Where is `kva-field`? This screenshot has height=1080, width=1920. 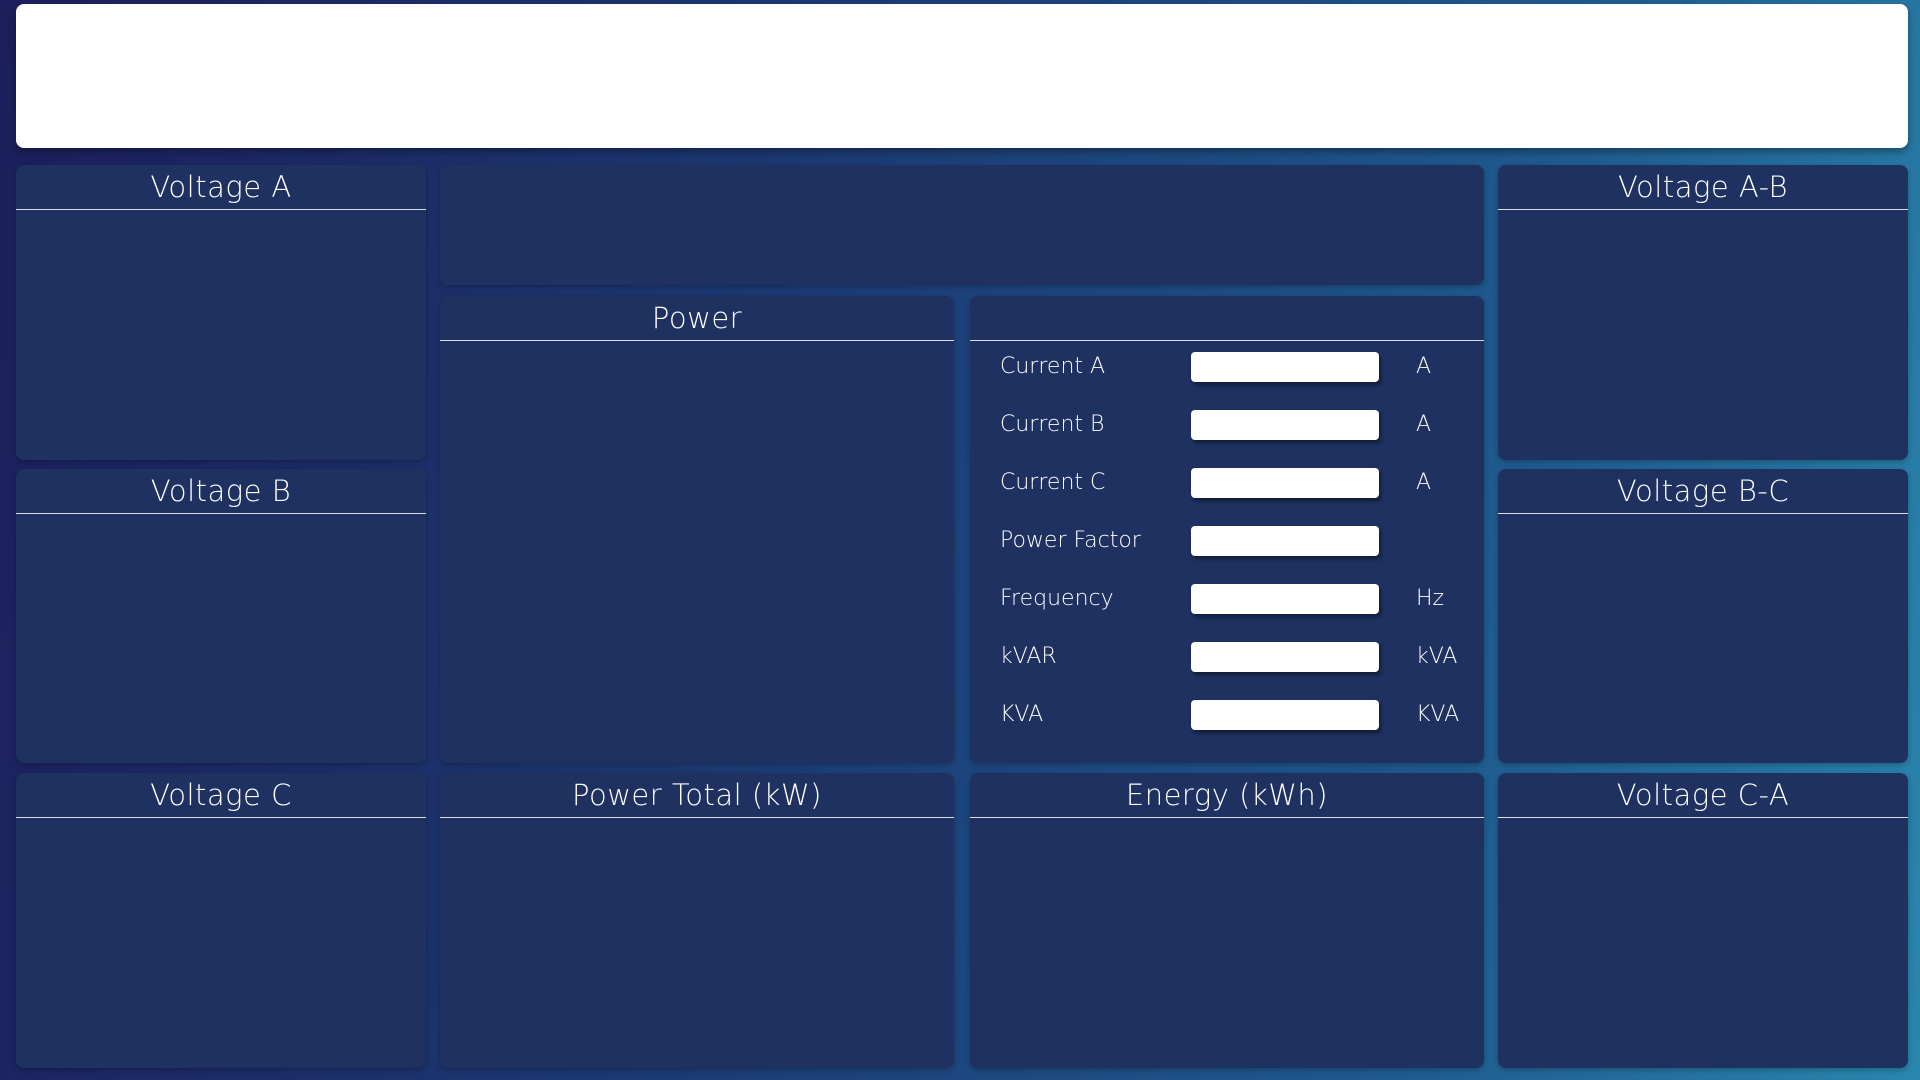 kva-field is located at coordinates (1285, 715).